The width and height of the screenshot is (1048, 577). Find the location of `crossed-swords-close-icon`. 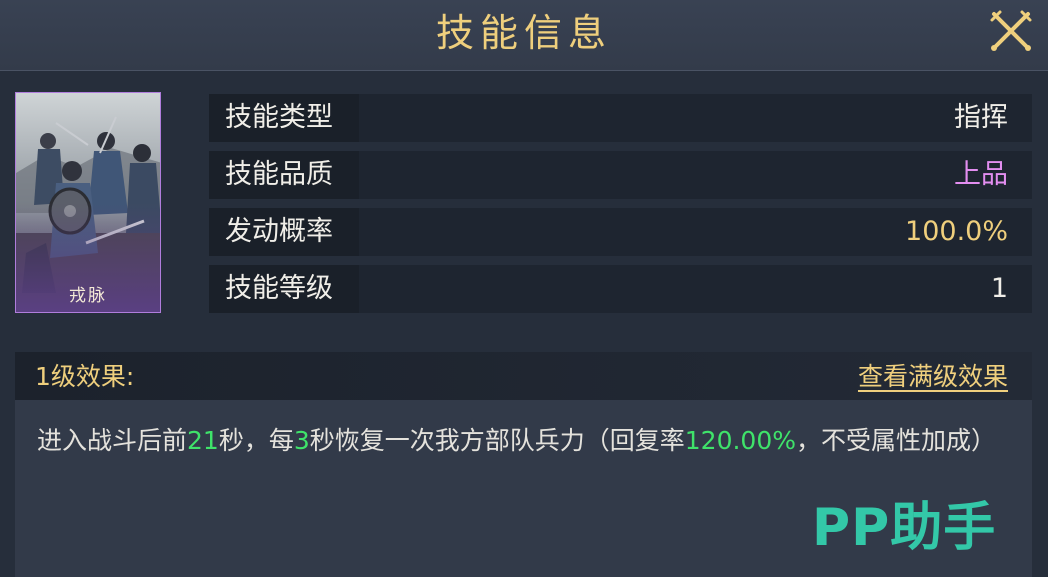

crossed-swords-close-icon is located at coordinates (1011, 30).